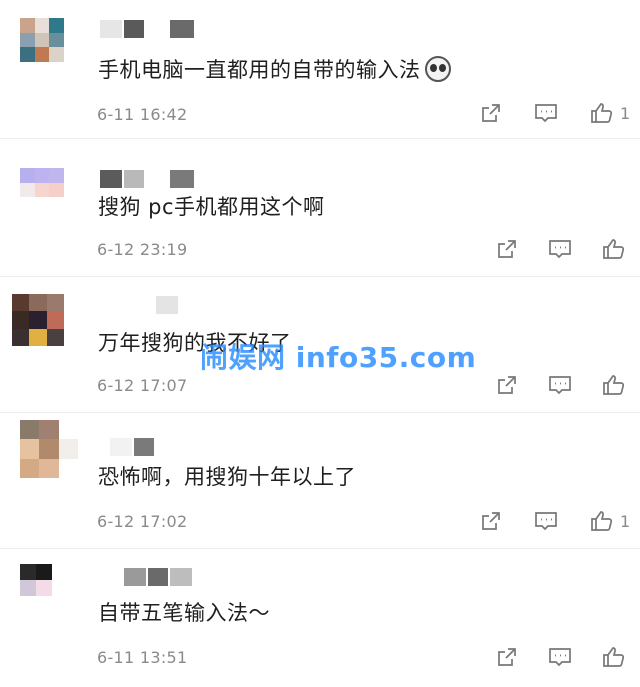 Image resolution: width=640 pixels, height=687 pixels. Describe the element at coordinates (142, 114) in the screenshot. I see `comment-time: 6-11 16:42` at that location.